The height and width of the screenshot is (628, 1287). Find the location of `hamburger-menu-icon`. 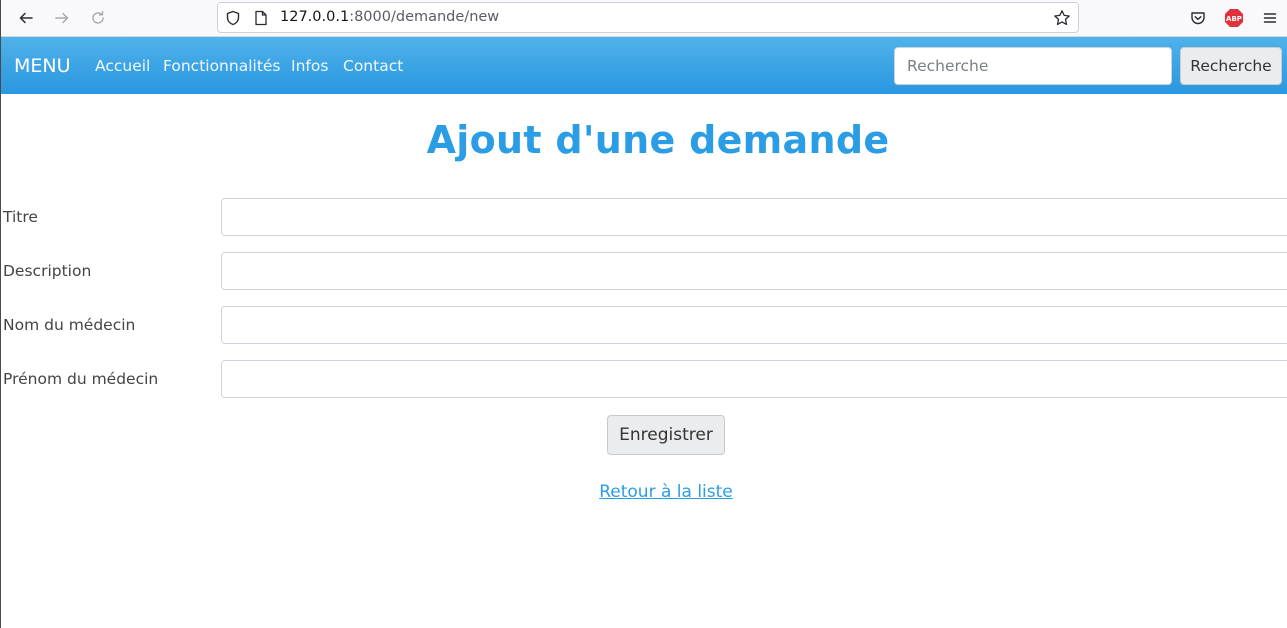

hamburger-menu-icon is located at coordinates (1270, 18).